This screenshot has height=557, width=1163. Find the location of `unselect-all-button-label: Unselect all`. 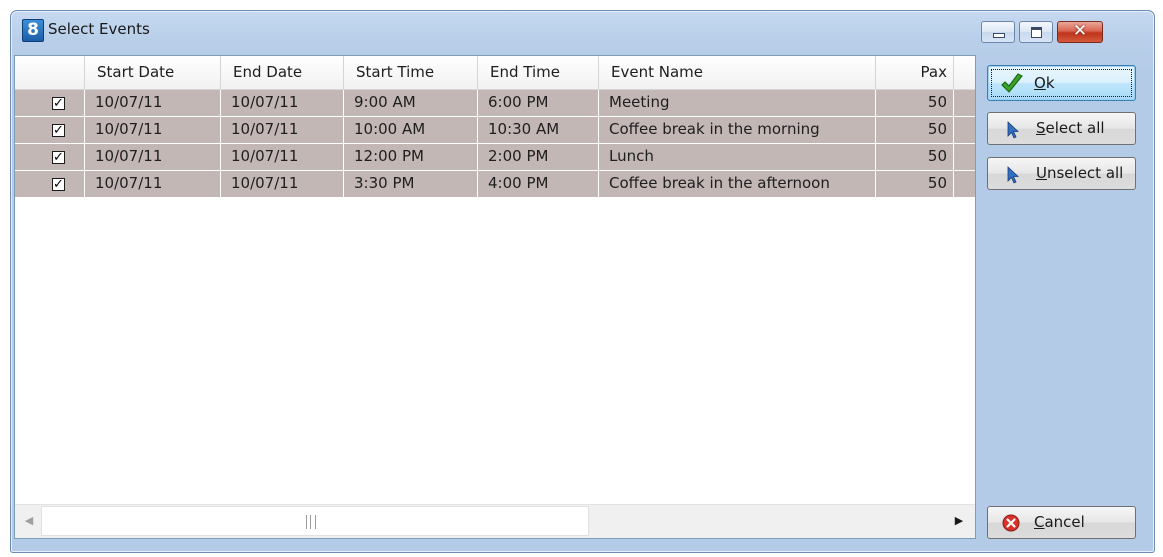

unselect-all-button-label: Unselect all is located at coordinates (1080, 173).